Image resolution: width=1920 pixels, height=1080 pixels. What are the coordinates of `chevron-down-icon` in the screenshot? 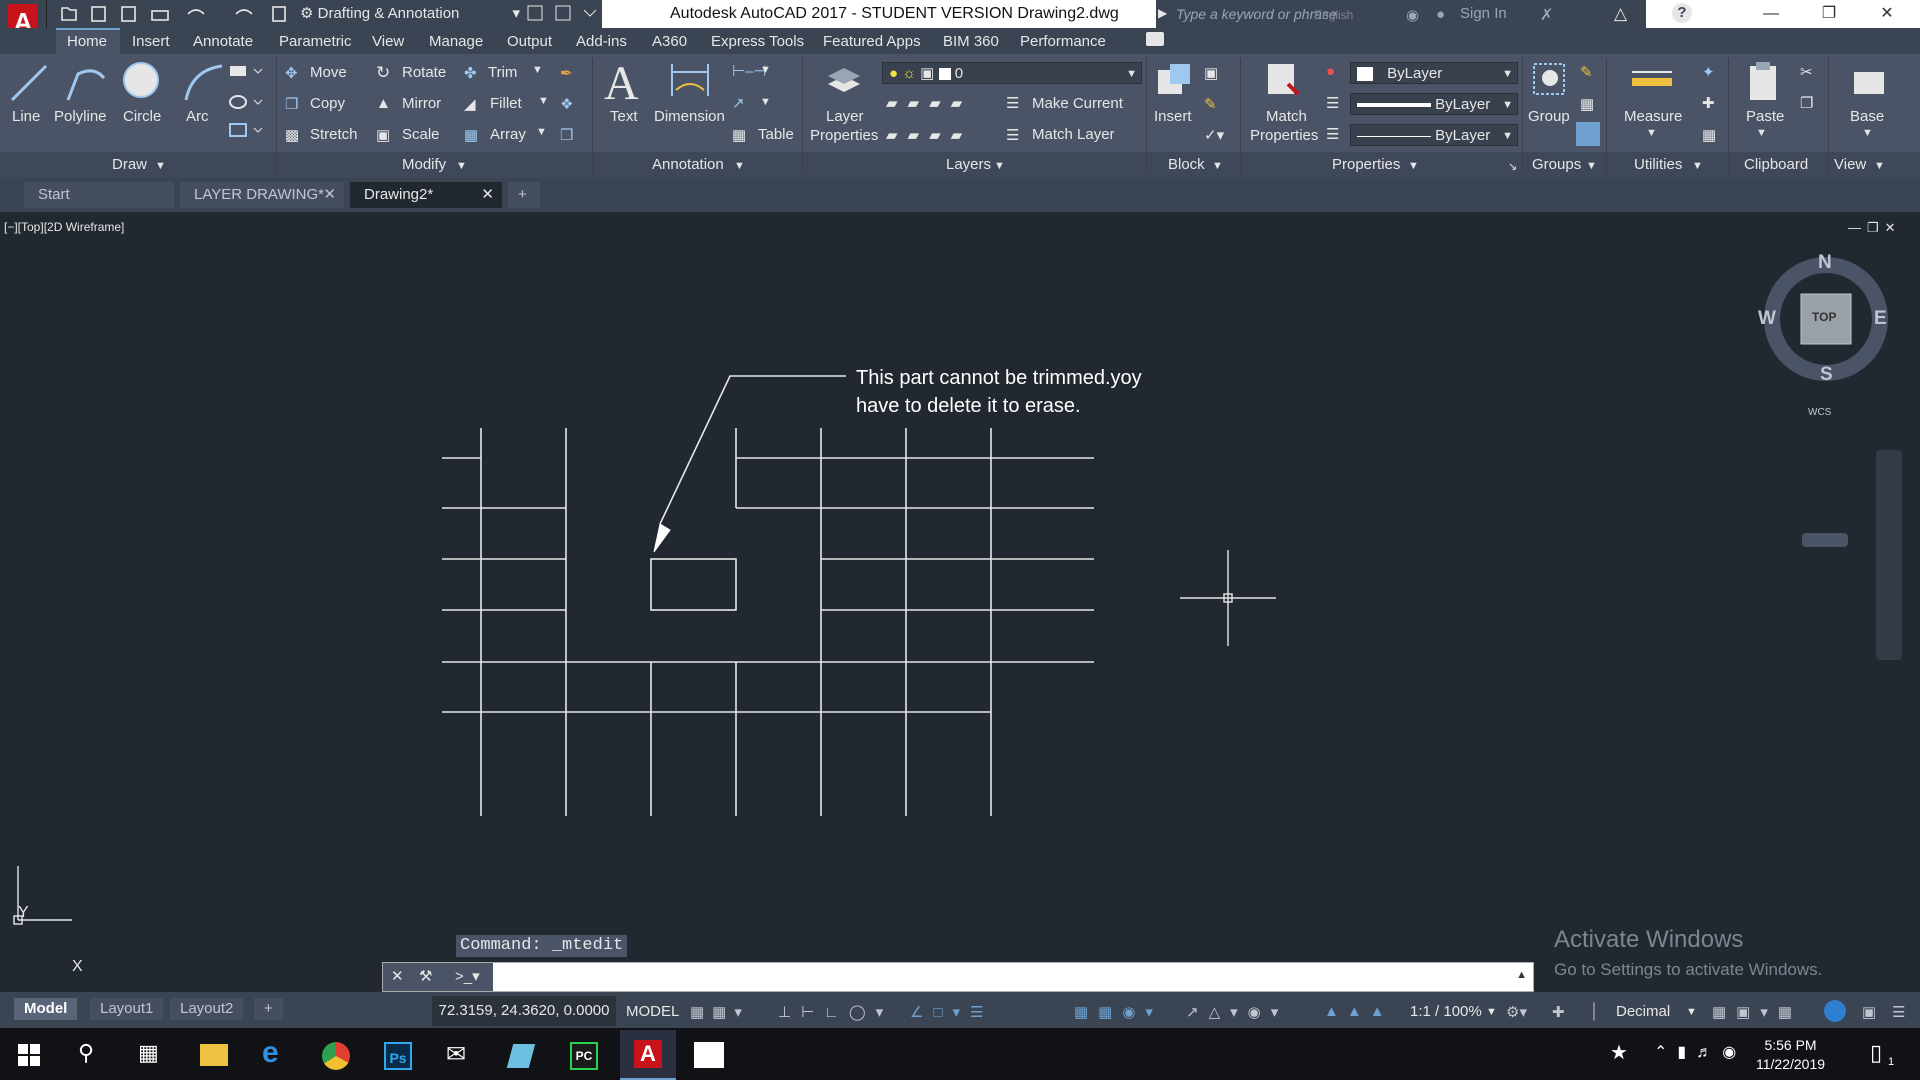 It's located at (258, 130).